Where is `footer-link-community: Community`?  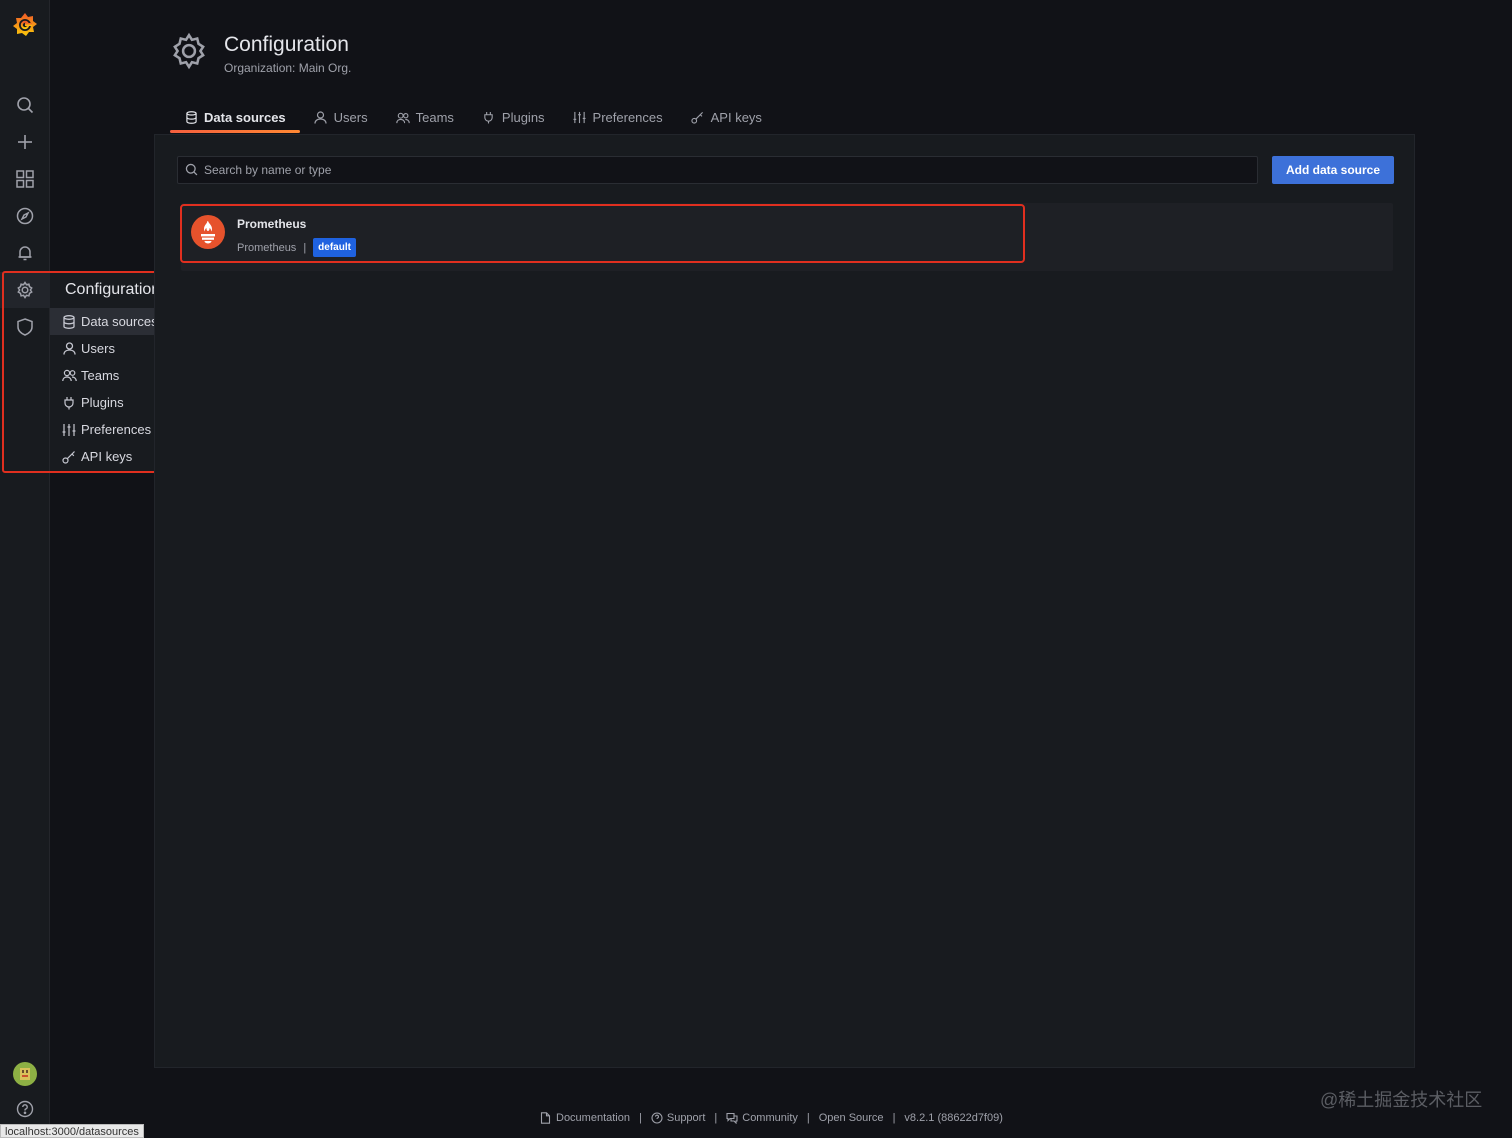
footer-link-community: Community is located at coordinates (762, 1118).